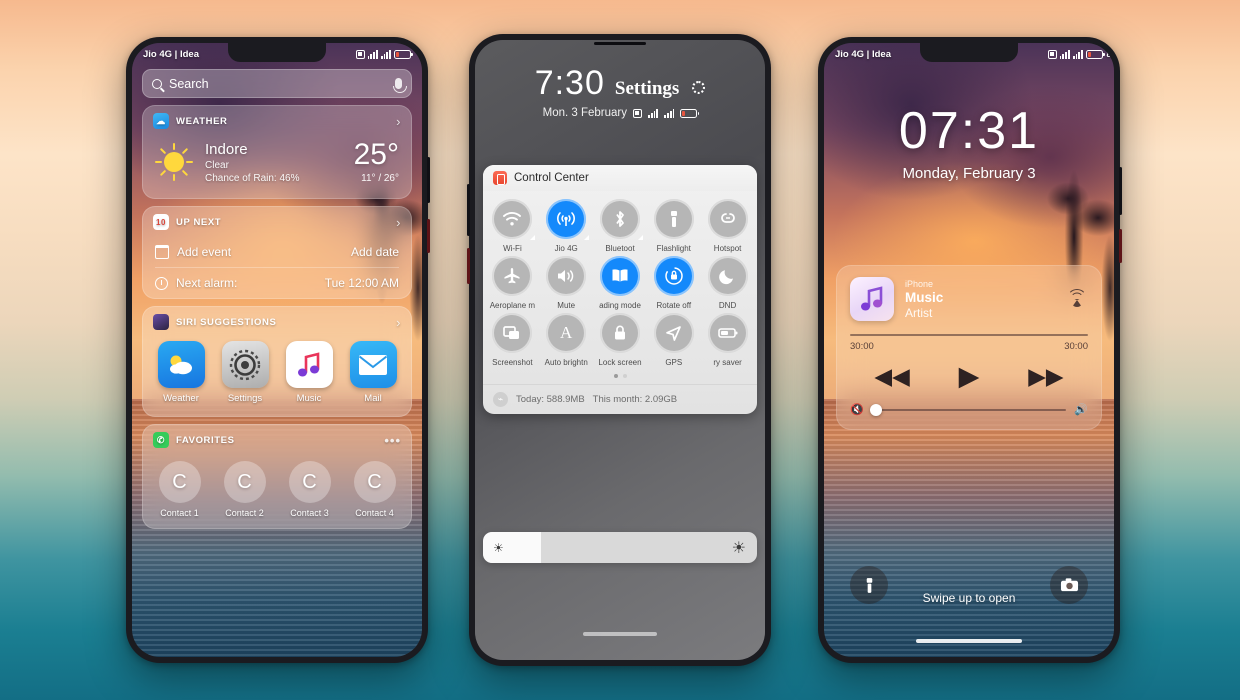  What do you see at coordinates (924, 297) in the screenshot?
I see `player-title: Music` at bounding box center [924, 297].